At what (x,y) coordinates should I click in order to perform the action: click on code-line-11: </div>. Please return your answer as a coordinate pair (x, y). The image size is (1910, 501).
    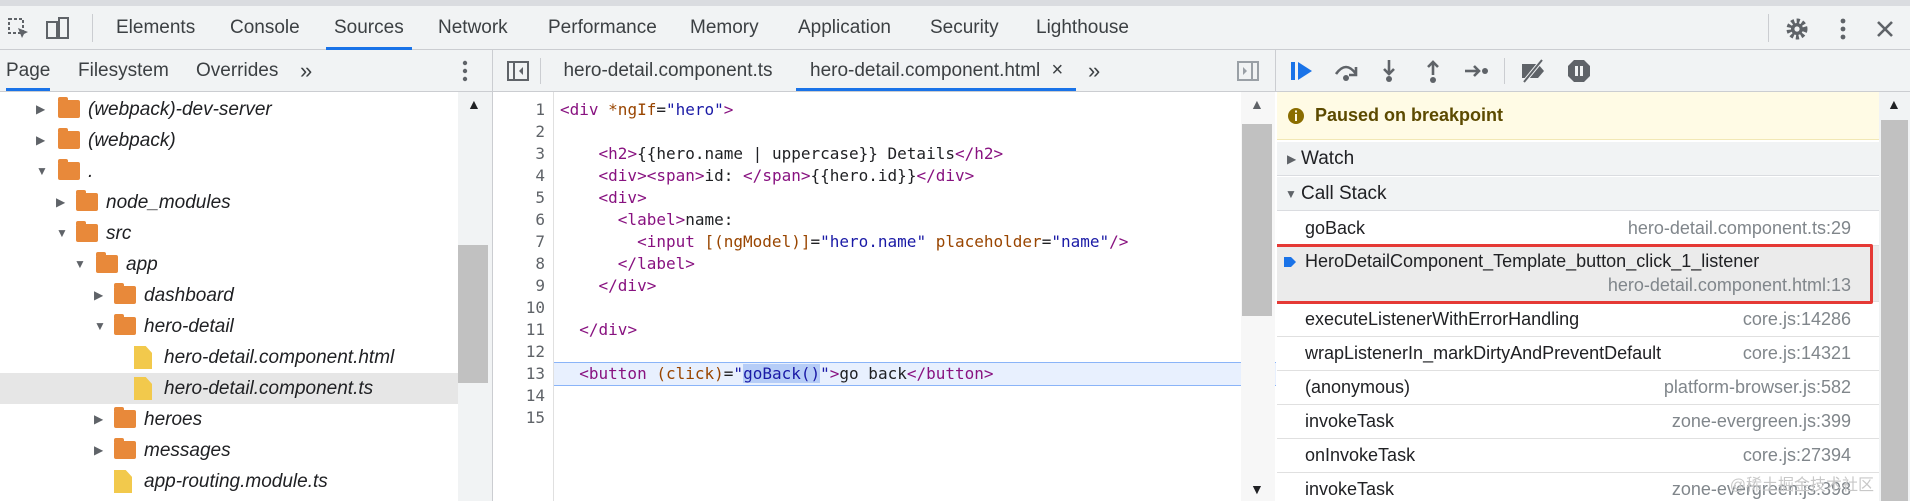
    Looking at the image, I should click on (598, 329).